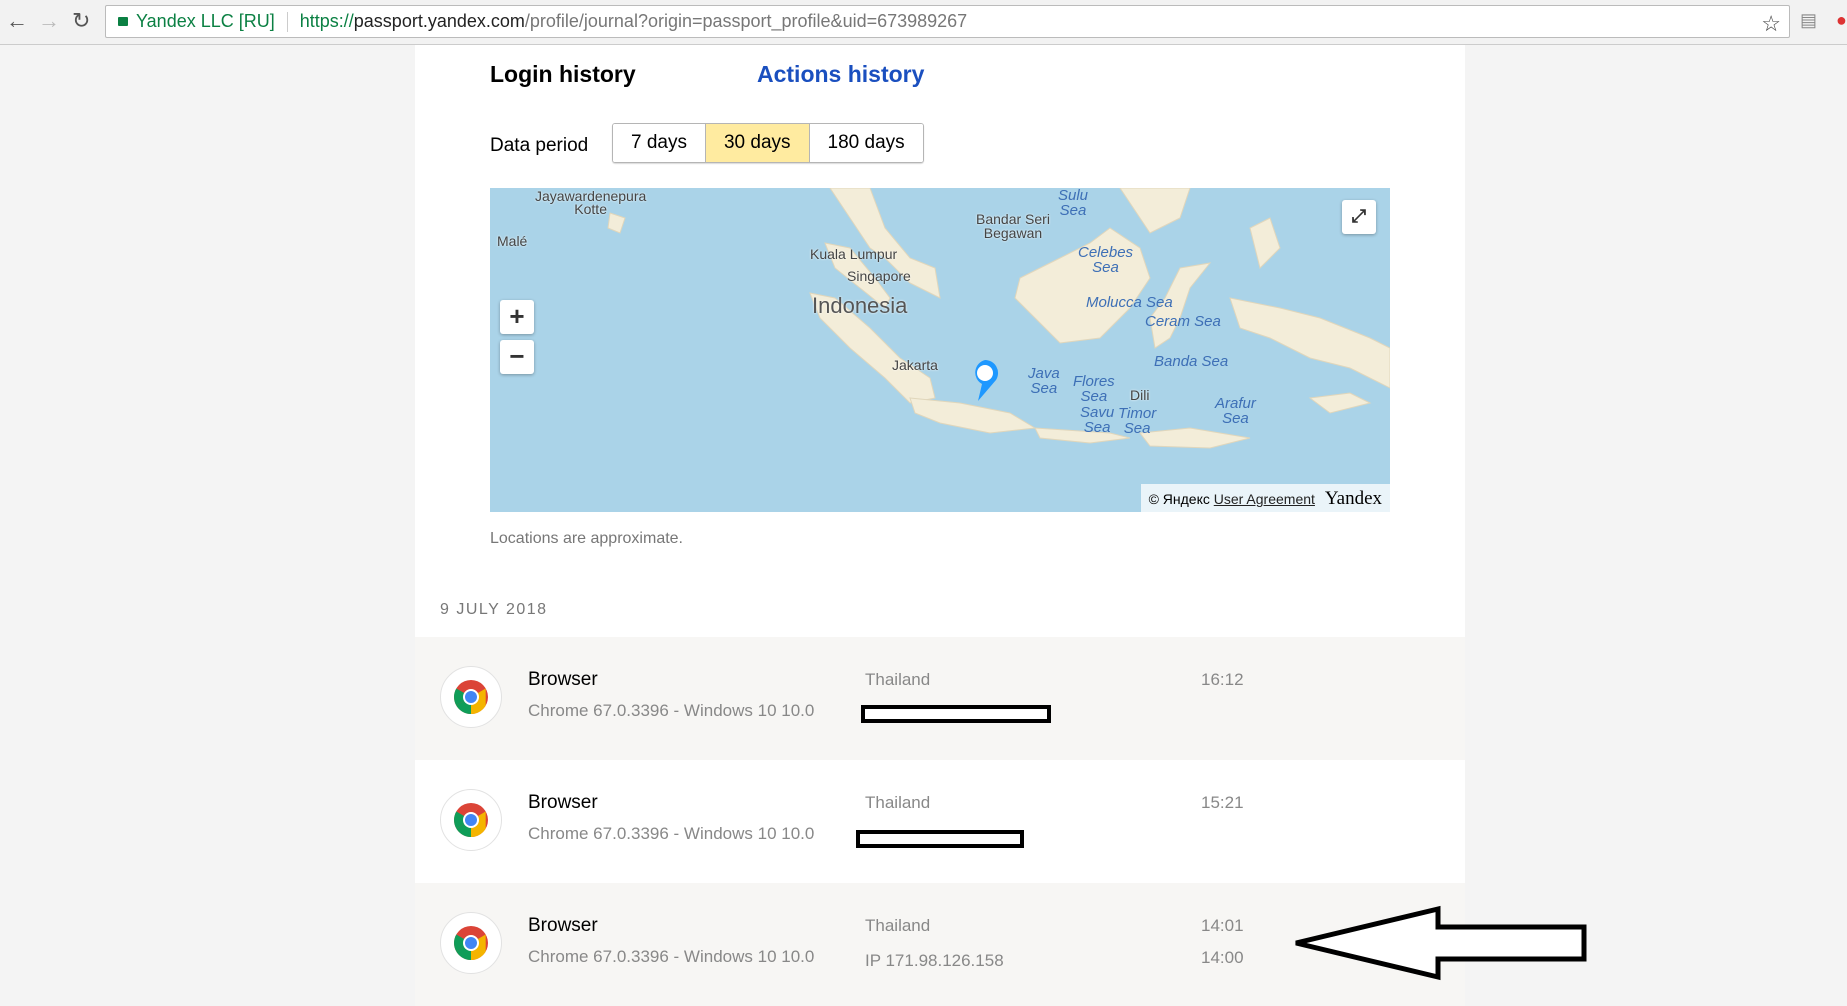 The height and width of the screenshot is (1006, 1847). What do you see at coordinates (1222, 679) in the screenshot?
I see `entry-time: 16:12` at bounding box center [1222, 679].